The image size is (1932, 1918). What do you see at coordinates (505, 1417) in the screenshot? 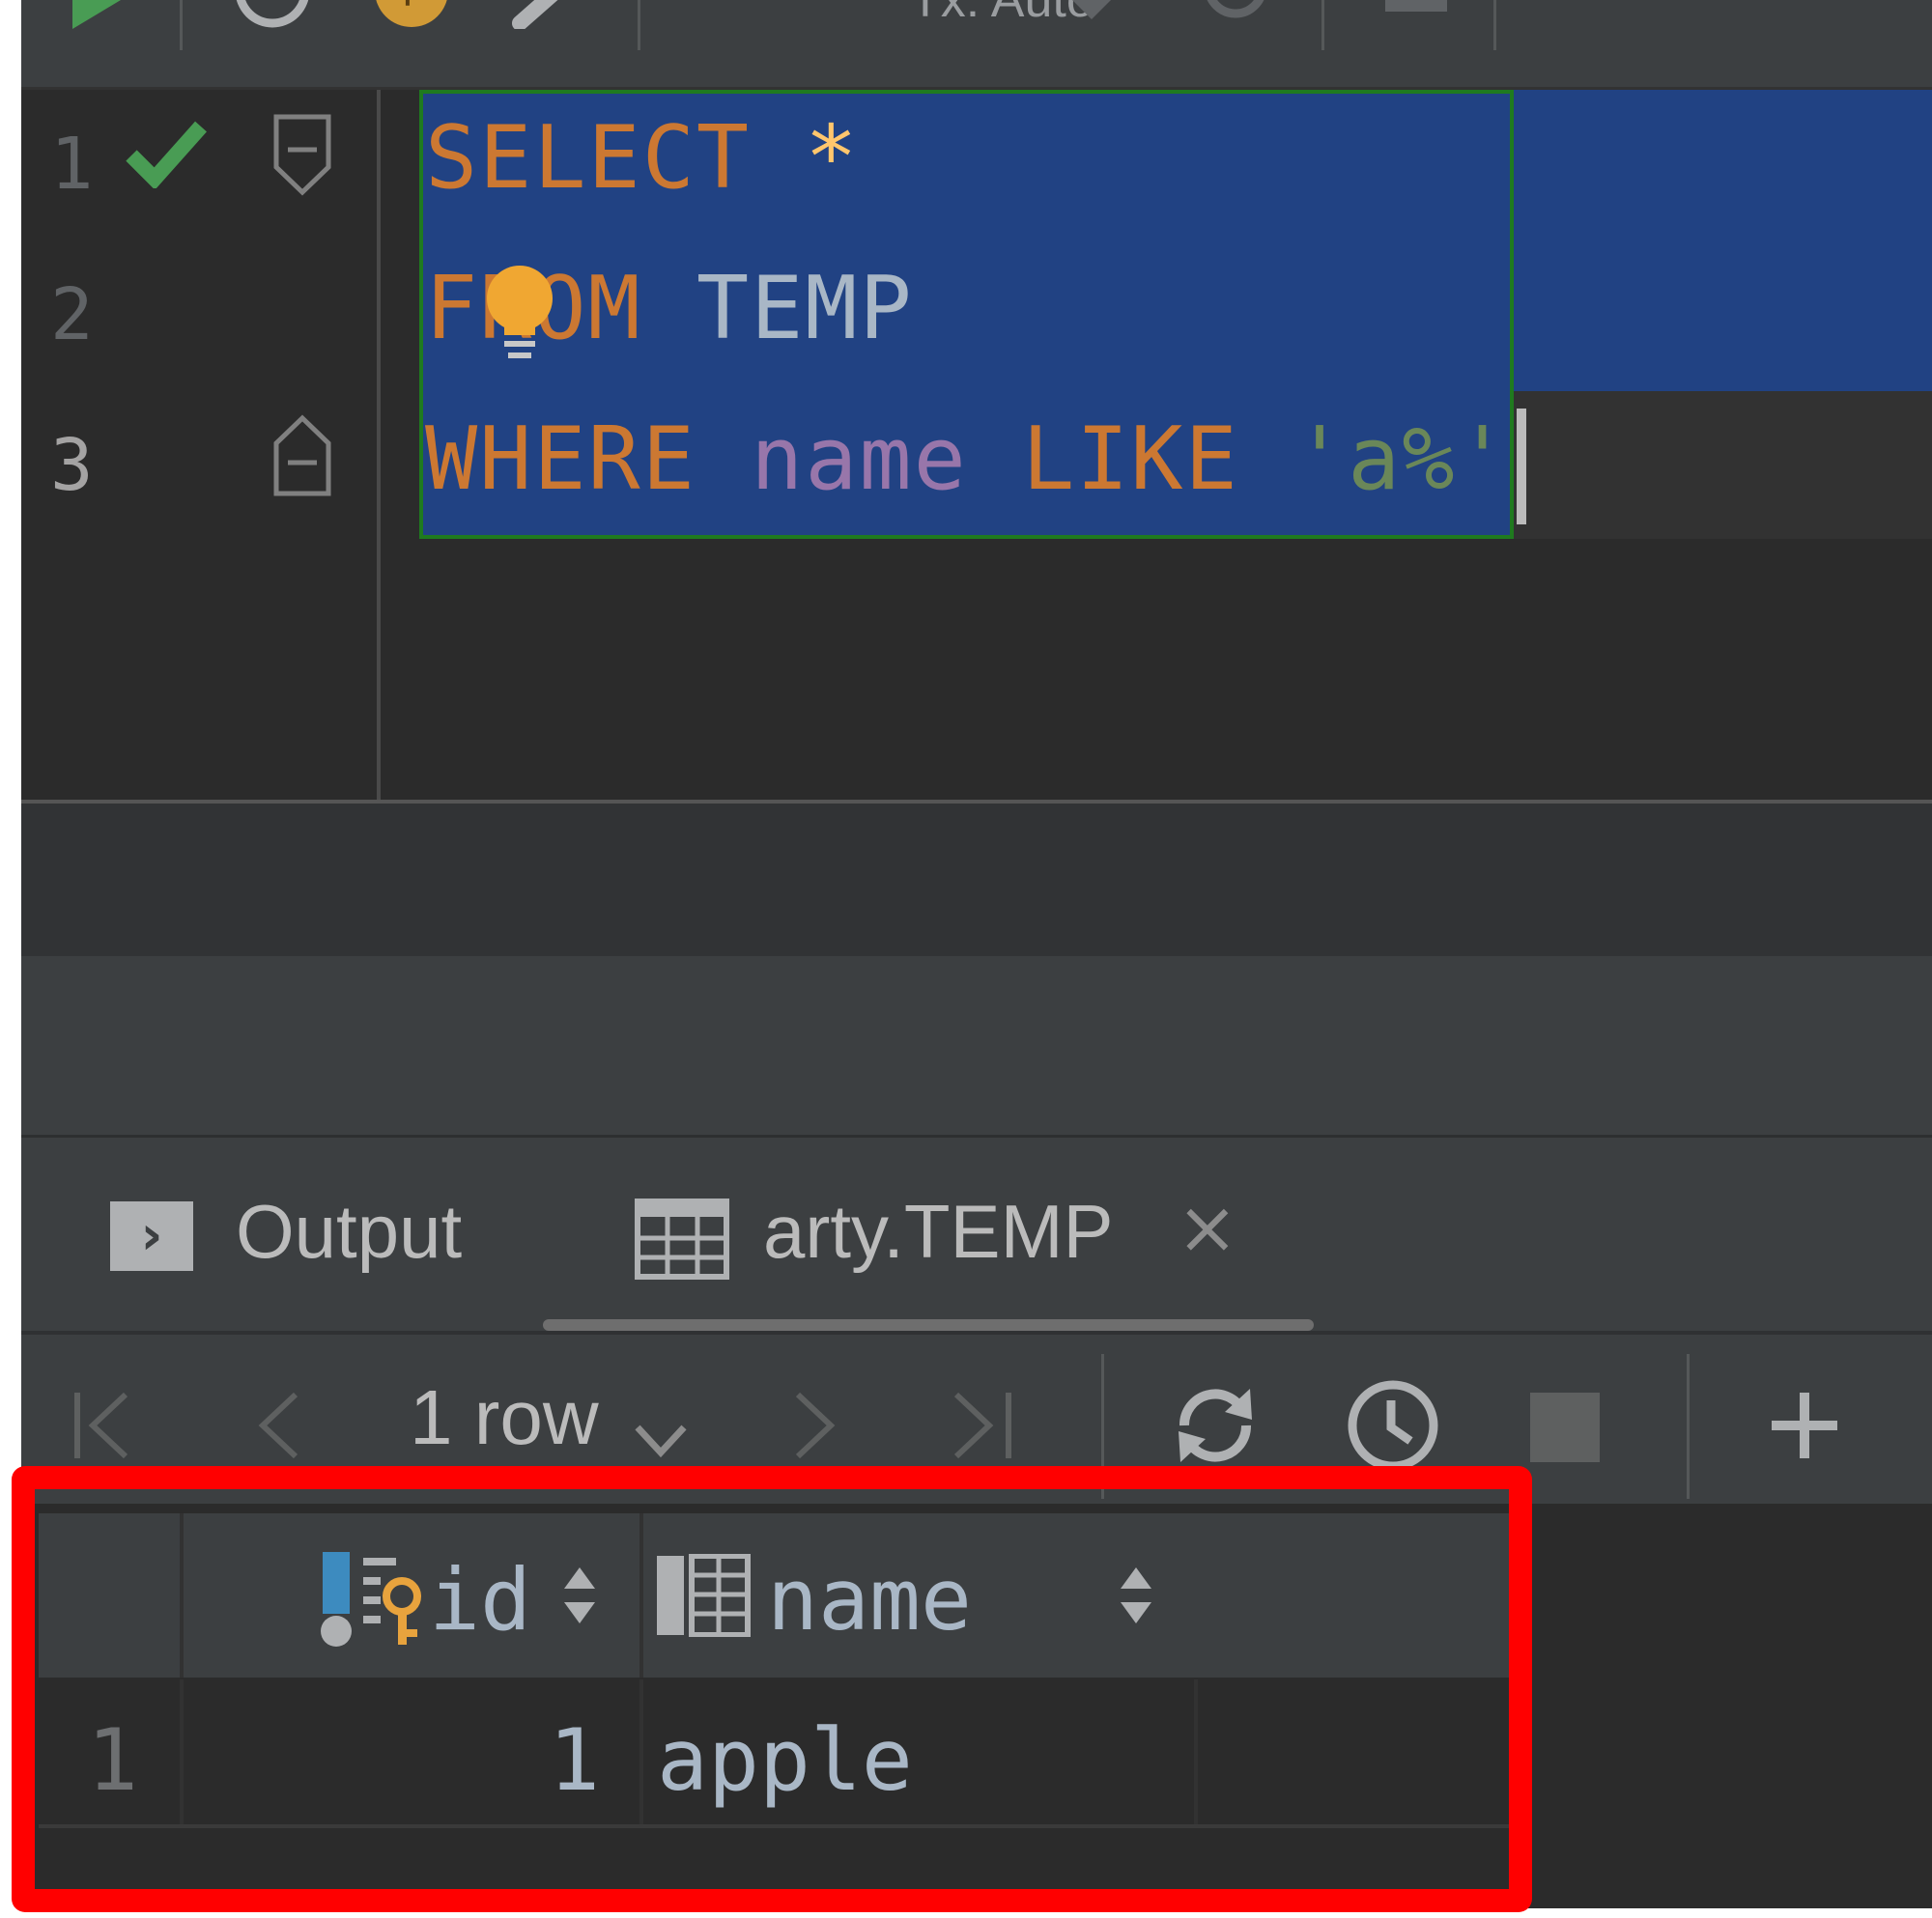
I see `row-count-dropdown: 1 row` at bounding box center [505, 1417].